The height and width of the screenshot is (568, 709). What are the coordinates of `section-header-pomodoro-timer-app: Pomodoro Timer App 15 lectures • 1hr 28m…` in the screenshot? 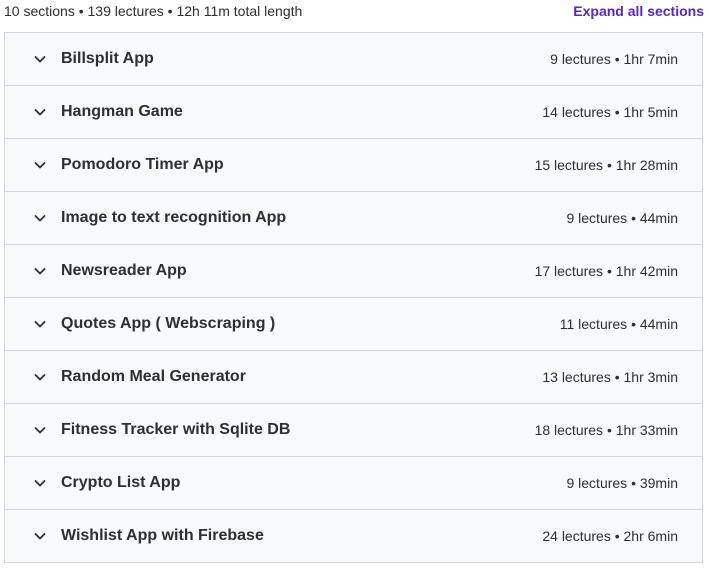 It's located at (353, 165).